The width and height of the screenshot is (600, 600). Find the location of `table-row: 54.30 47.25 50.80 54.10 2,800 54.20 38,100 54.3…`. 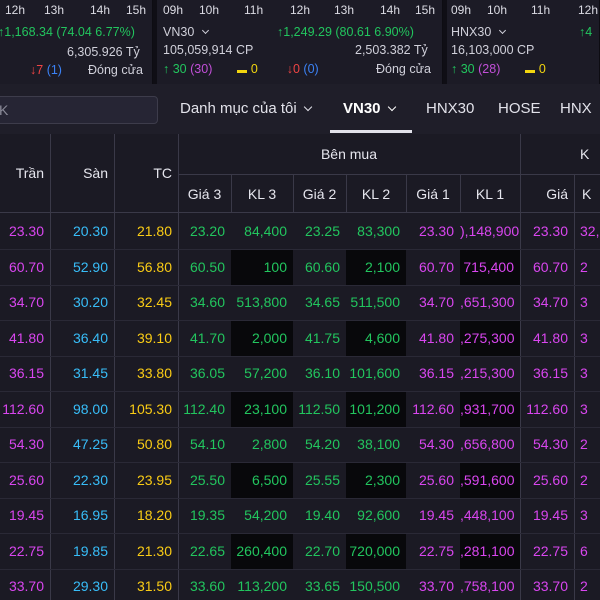

table-row: 54.30 47.25 50.80 54.10 2,800 54.20 38,100 54.3… is located at coordinates (300, 445).